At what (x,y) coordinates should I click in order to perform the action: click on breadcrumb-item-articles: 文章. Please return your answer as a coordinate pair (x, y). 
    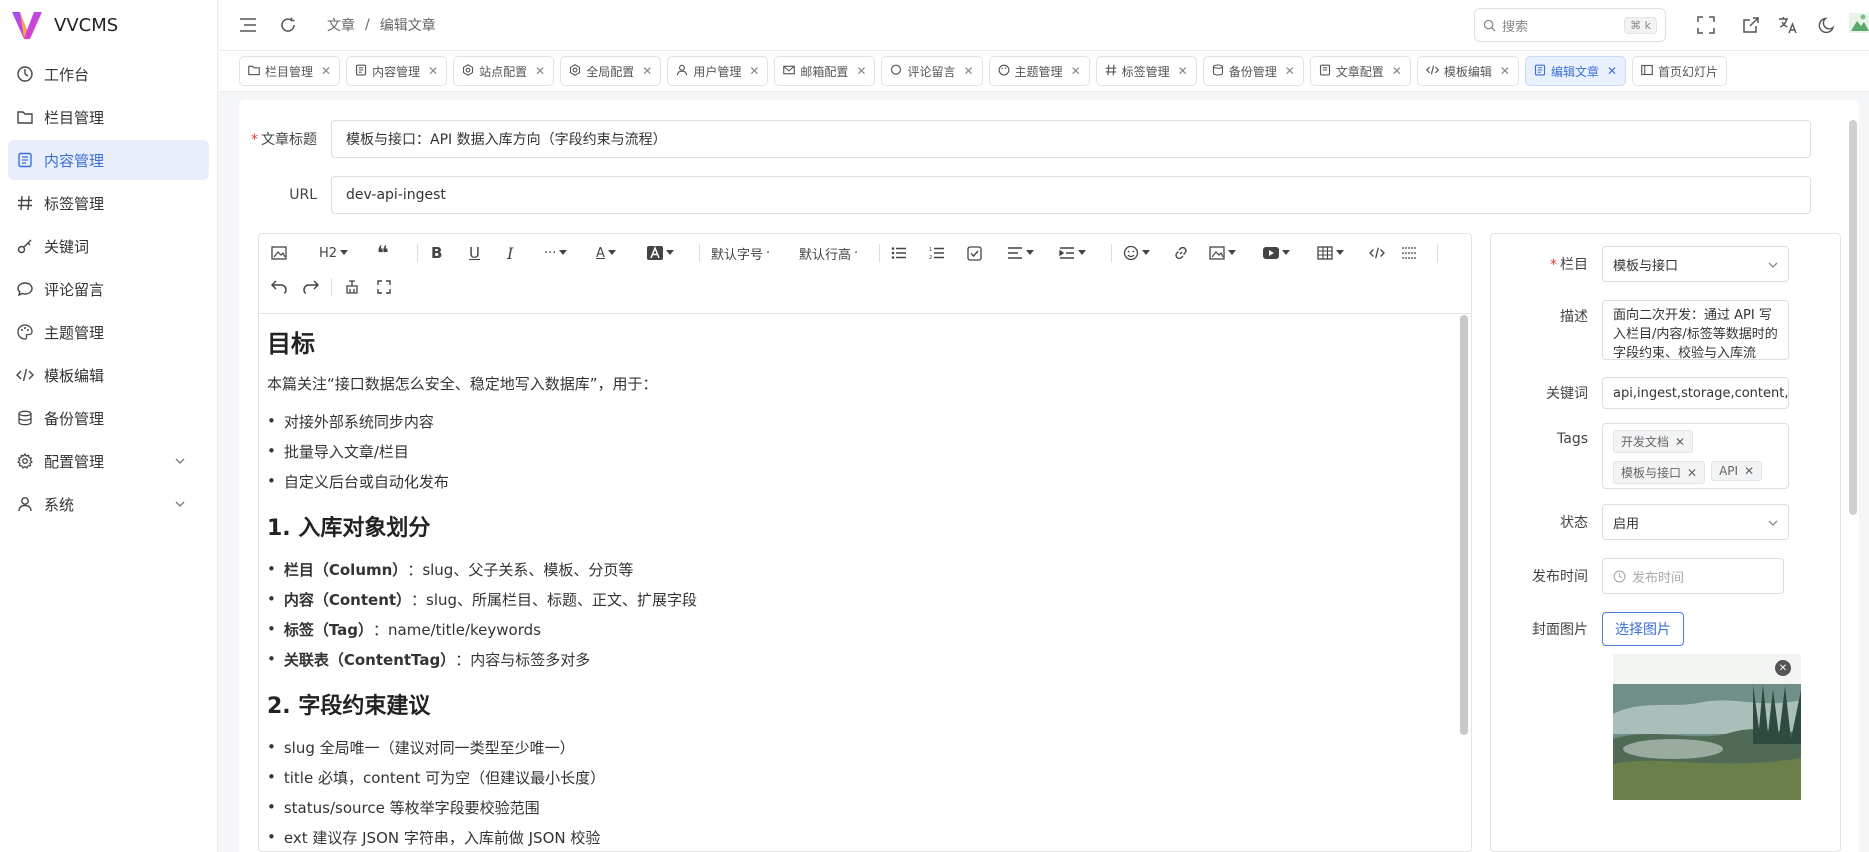
    Looking at the image, I should click on (341, 25).